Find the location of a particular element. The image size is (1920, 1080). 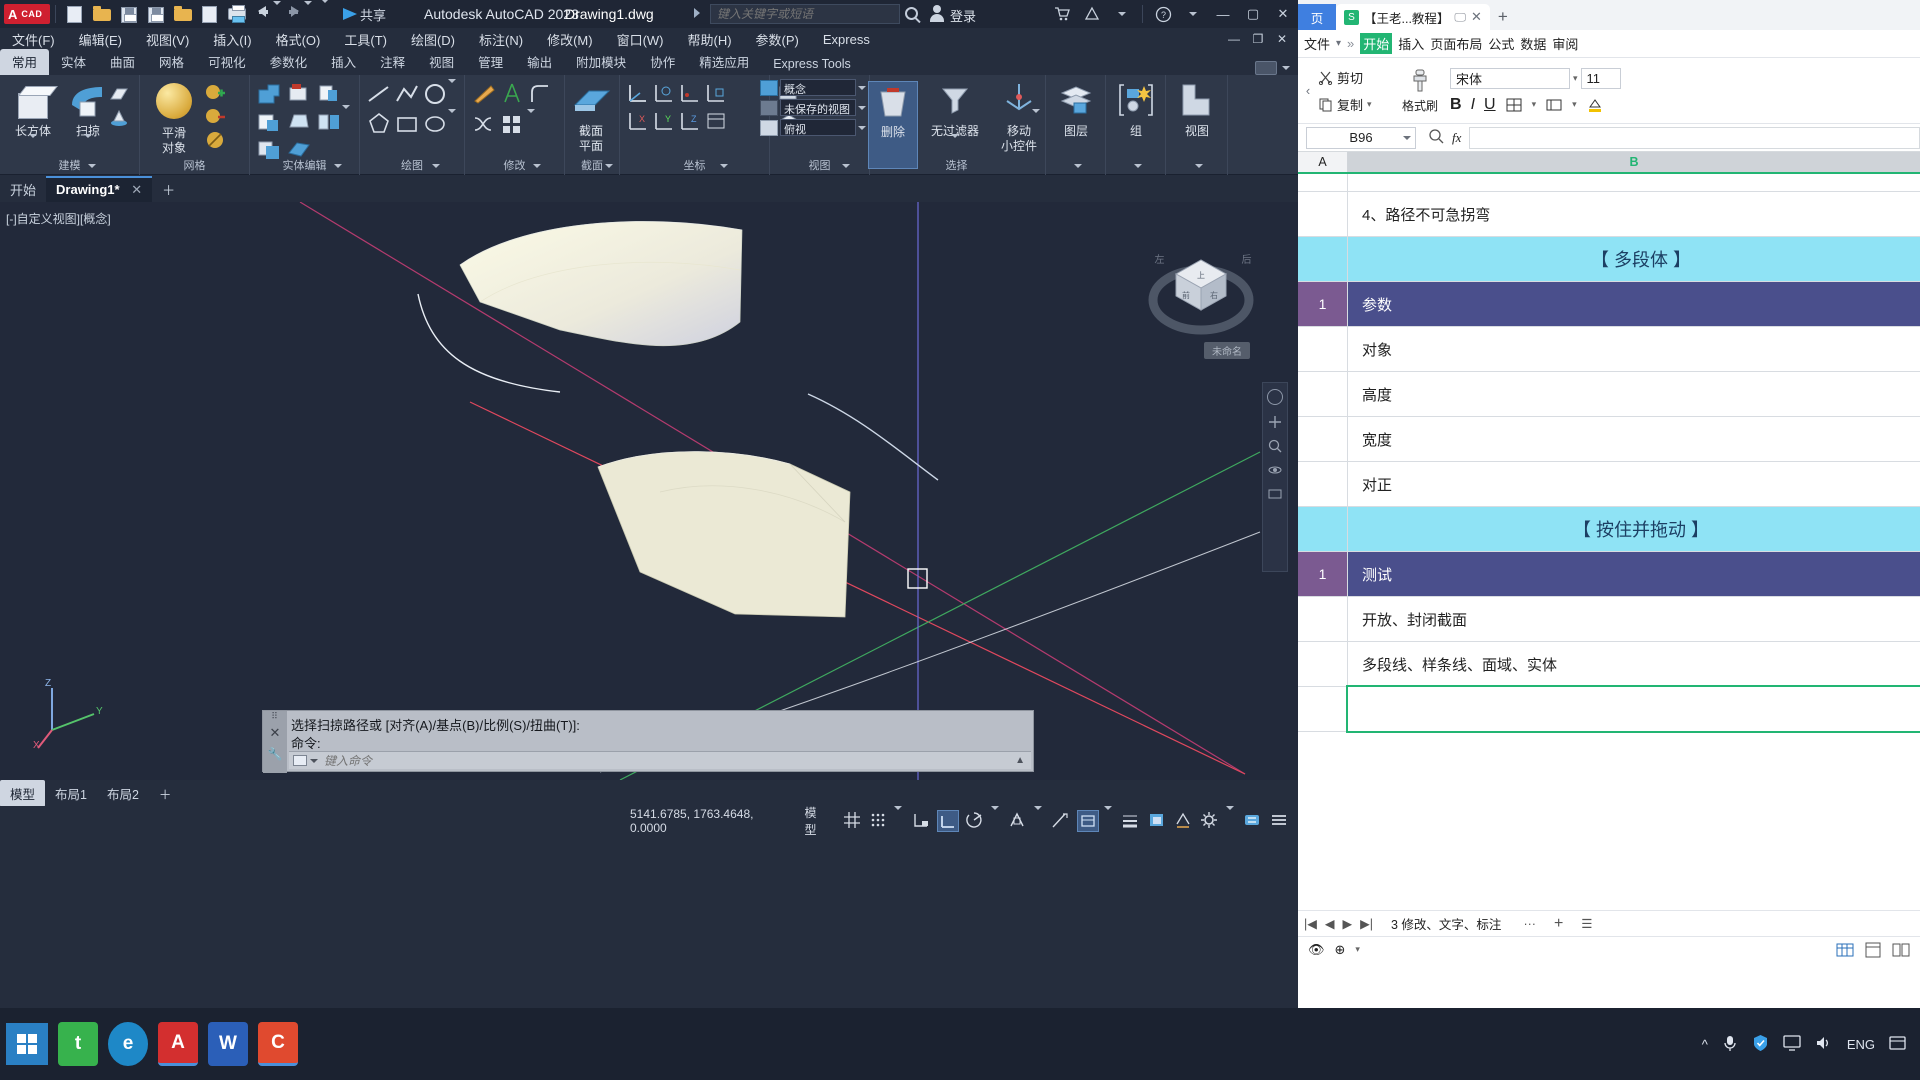

hardware-acceleration-icon is located at coordinates (1252, 821).